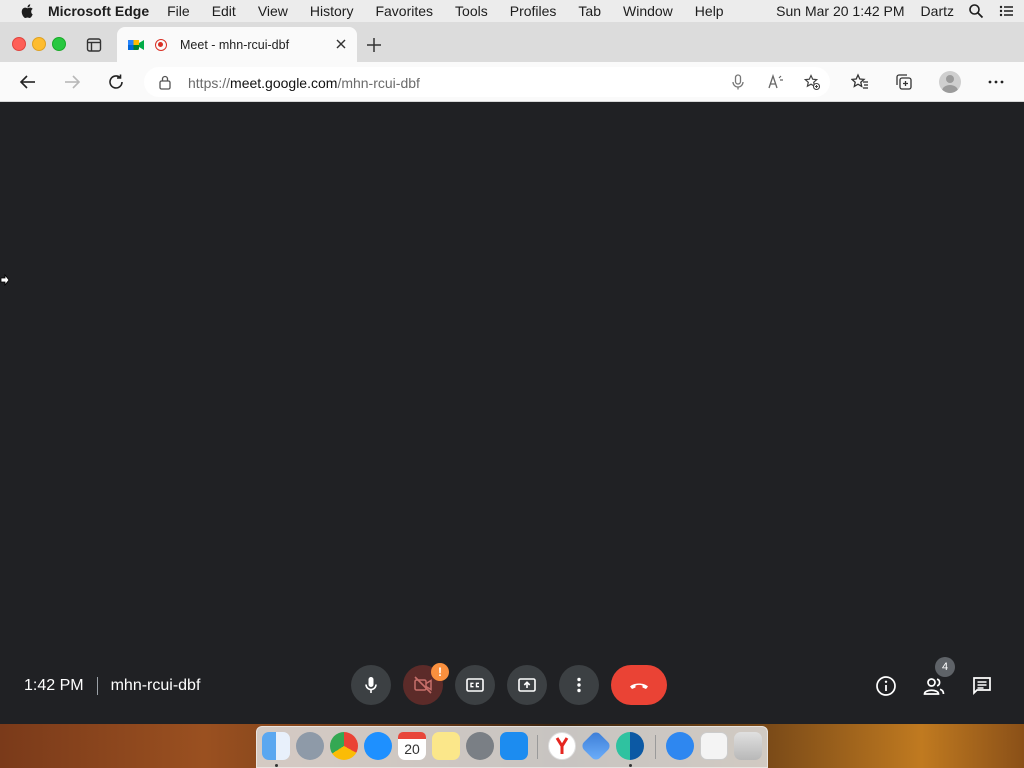  I want to click on more-options-button, so click(579, 685).